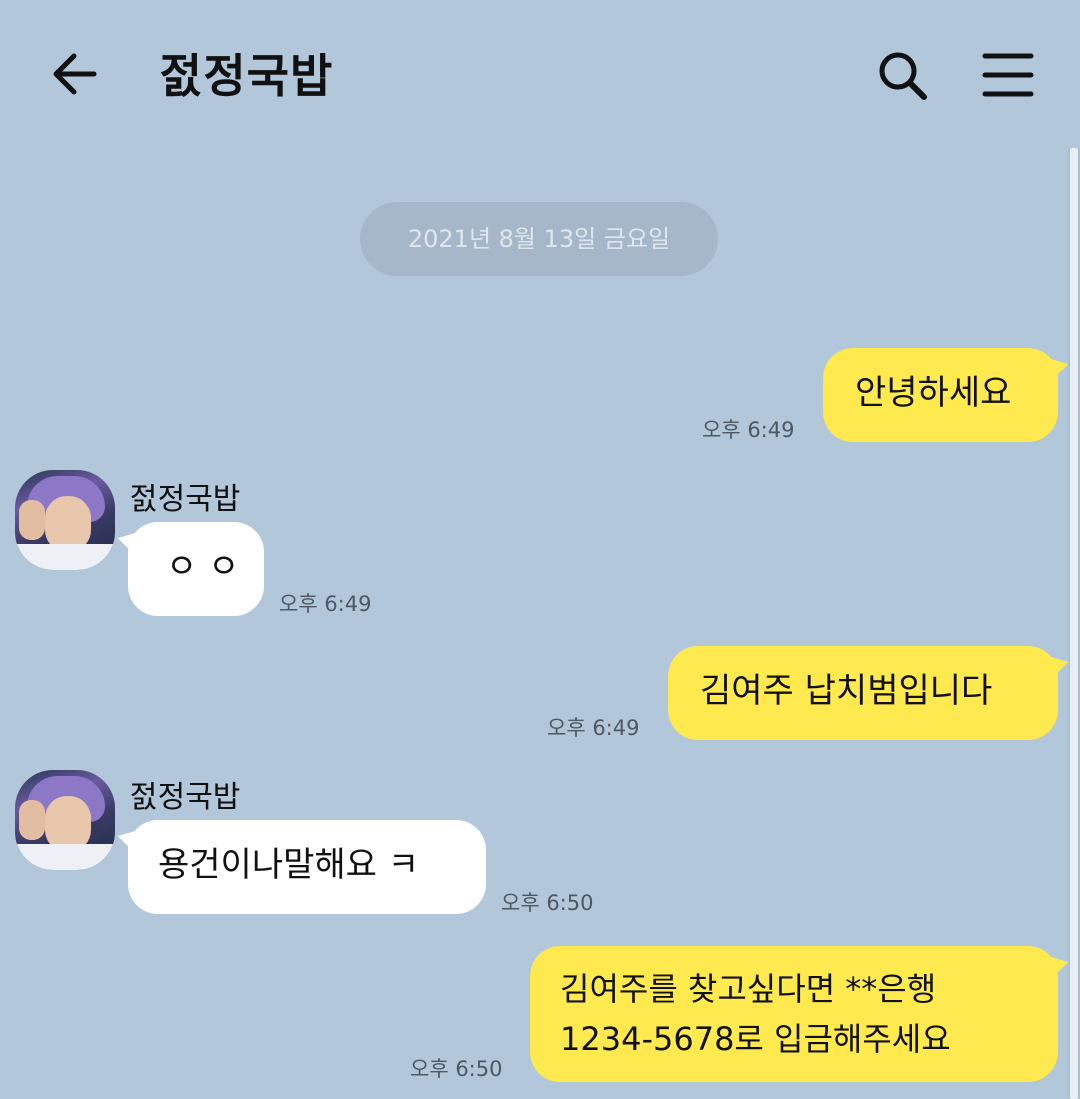  What do you see at coordinates (933, 393) in the screenshot?
I see `message-text: 안녕하세요` at bounding box center [933, 393].